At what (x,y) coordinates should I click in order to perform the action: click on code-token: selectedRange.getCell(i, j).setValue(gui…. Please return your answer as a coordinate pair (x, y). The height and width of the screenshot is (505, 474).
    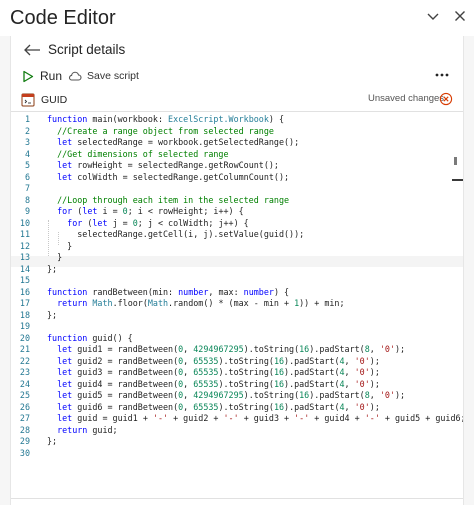
    Looking at the image, I should click on (176, 234).